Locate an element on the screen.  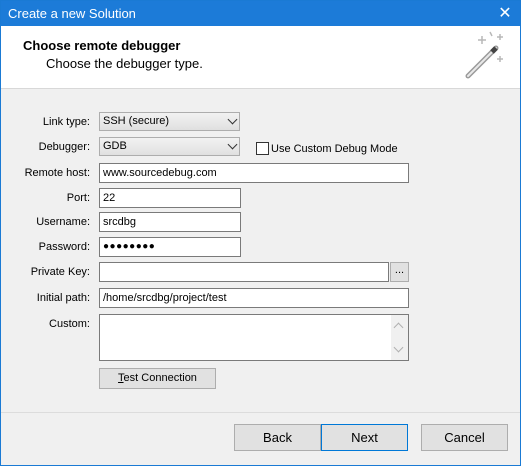
custom-debug-checkbox is located at coordinates (262, 148).